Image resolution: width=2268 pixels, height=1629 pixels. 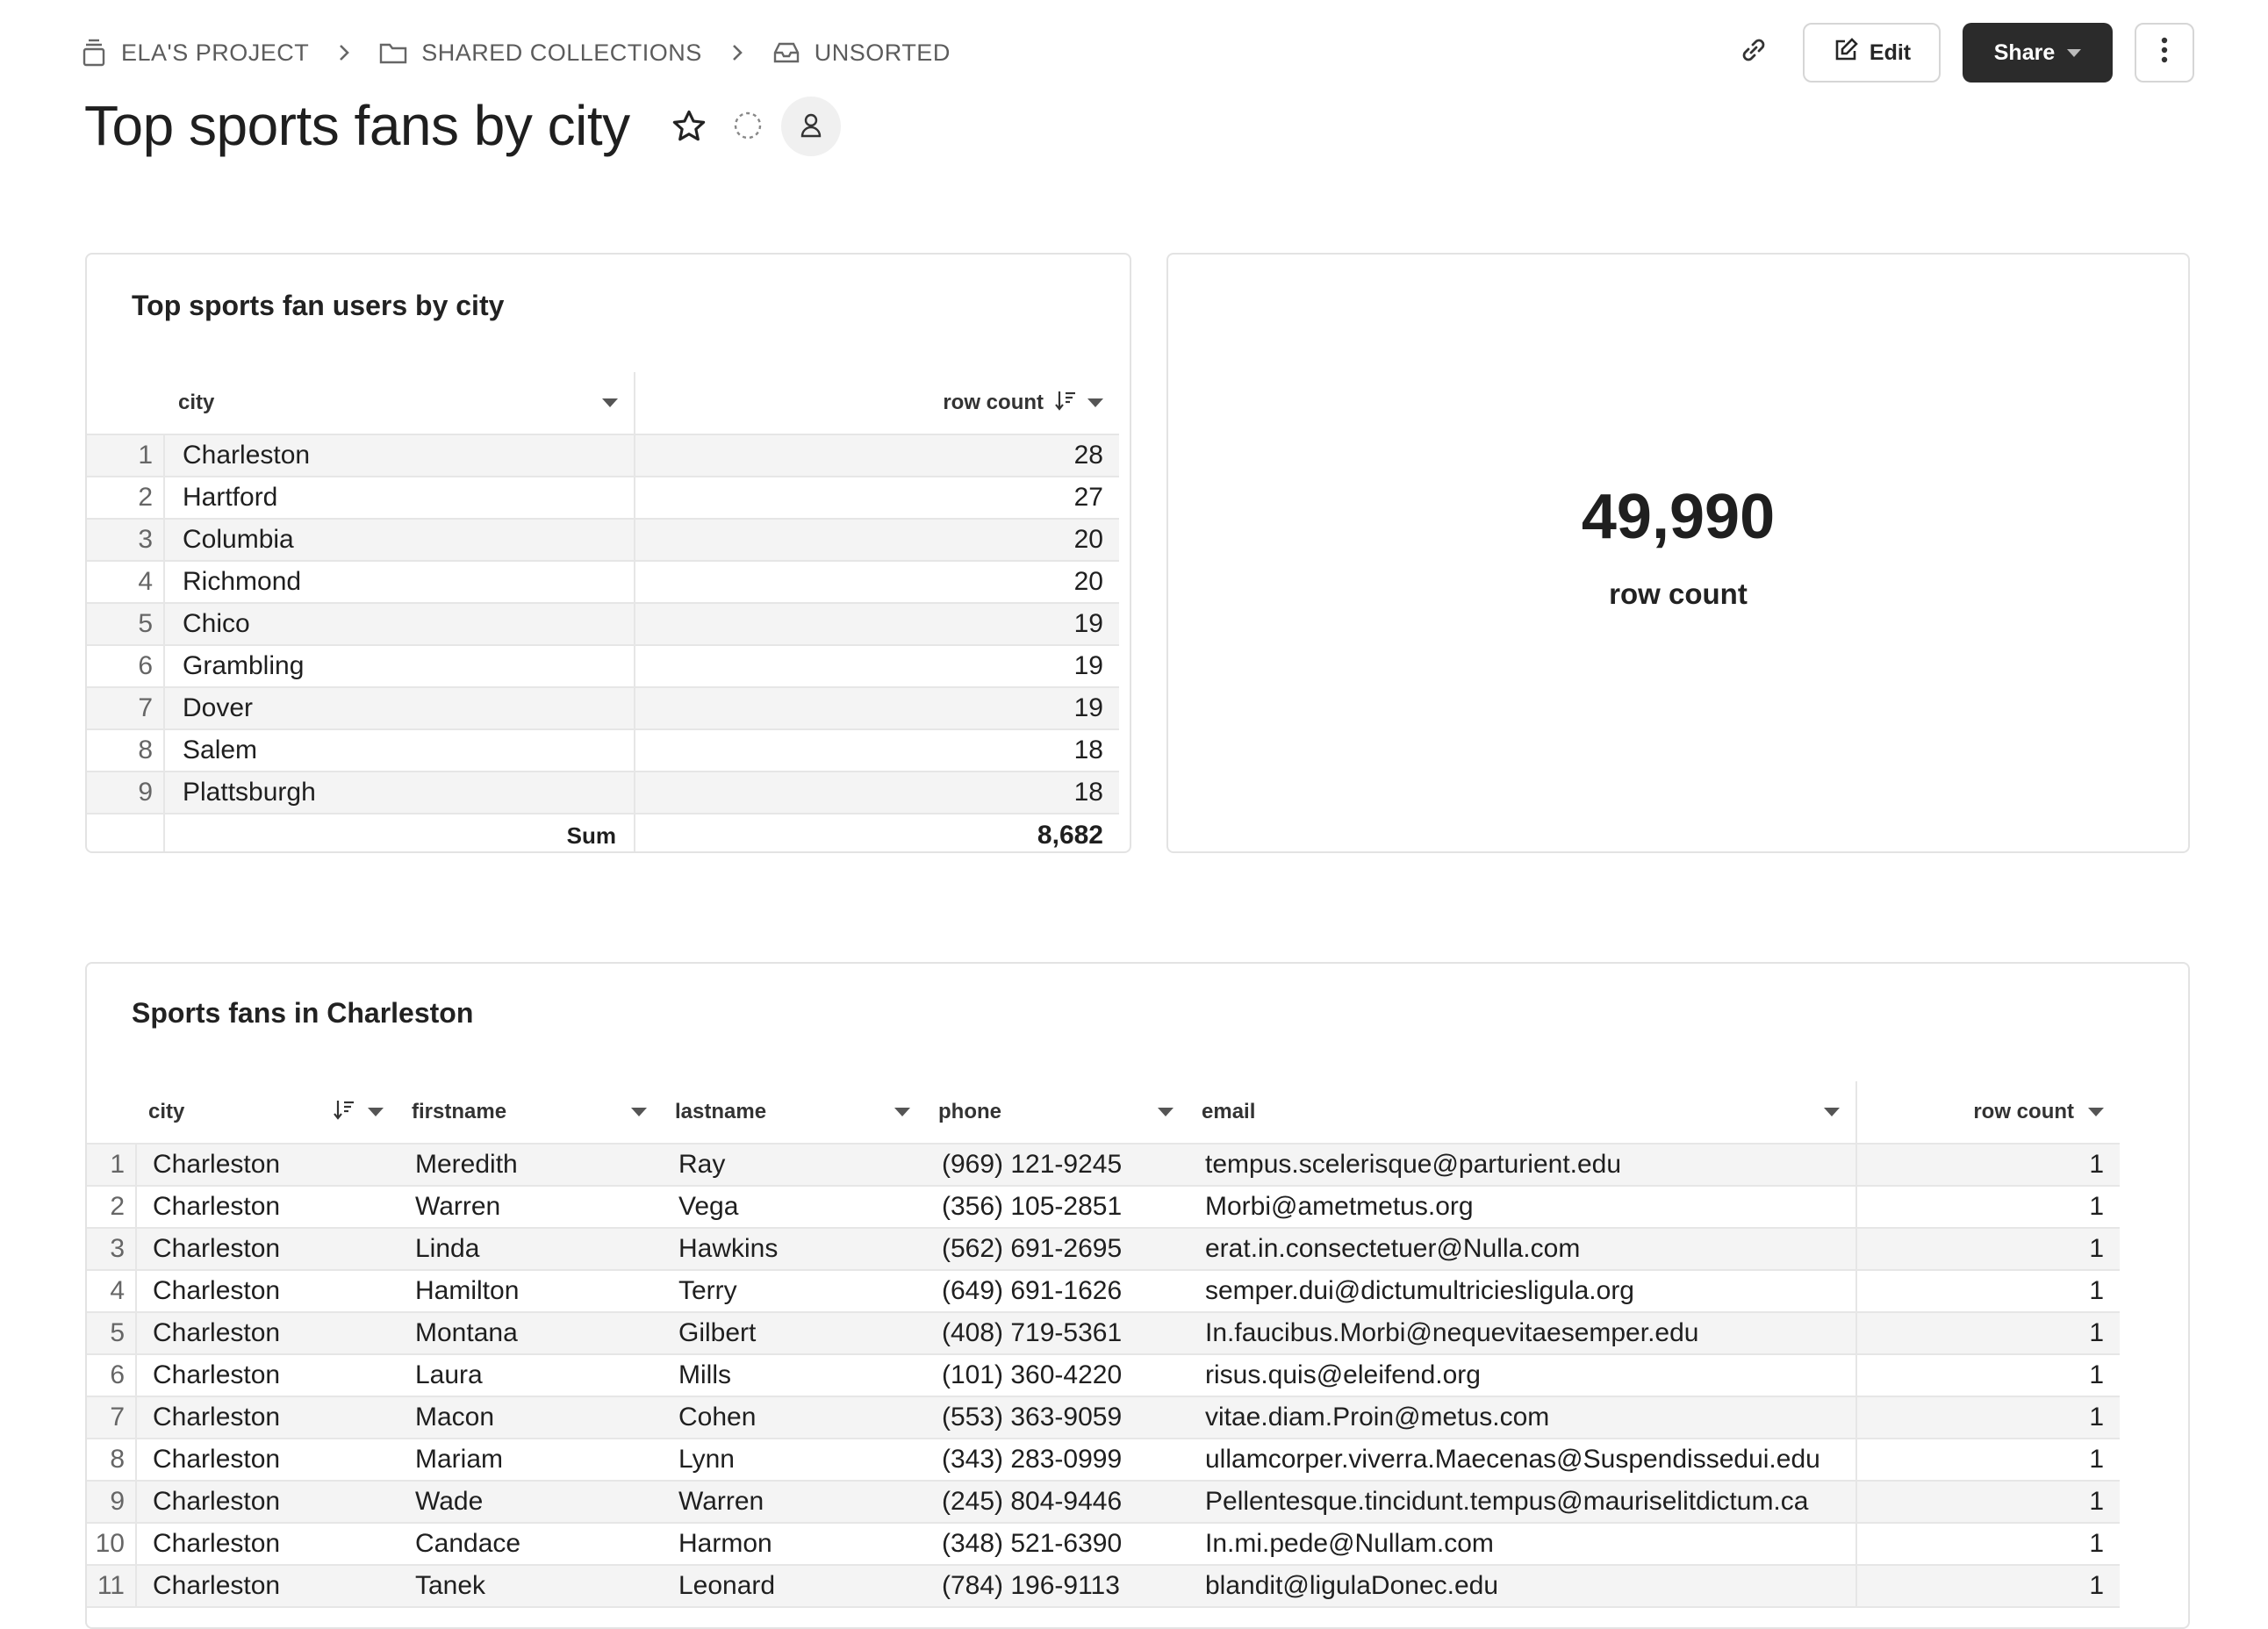 I want to click on cell-email: risus.quis@eleifend.org, so click(x=1523, y=1375).